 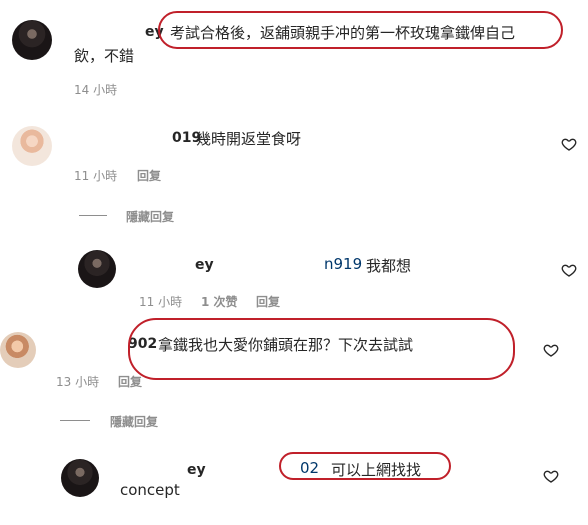 I want to click on likes-count: 1 次赞, so click(x=219, y=301).